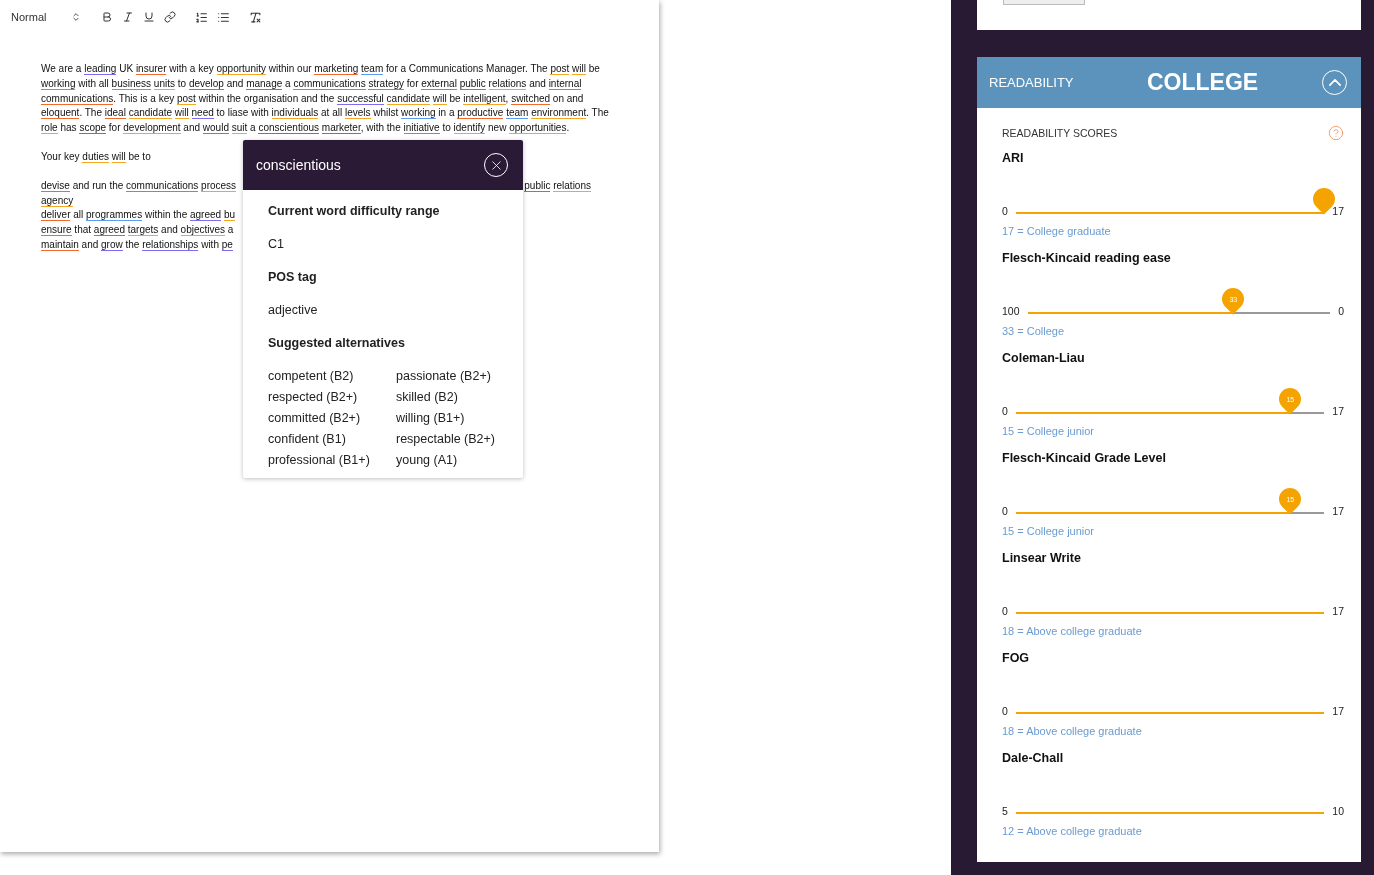 Image resolution: width=1374 pixels, height=875 pixels. I want to click on flagged-word: suit, so click(239, 128).